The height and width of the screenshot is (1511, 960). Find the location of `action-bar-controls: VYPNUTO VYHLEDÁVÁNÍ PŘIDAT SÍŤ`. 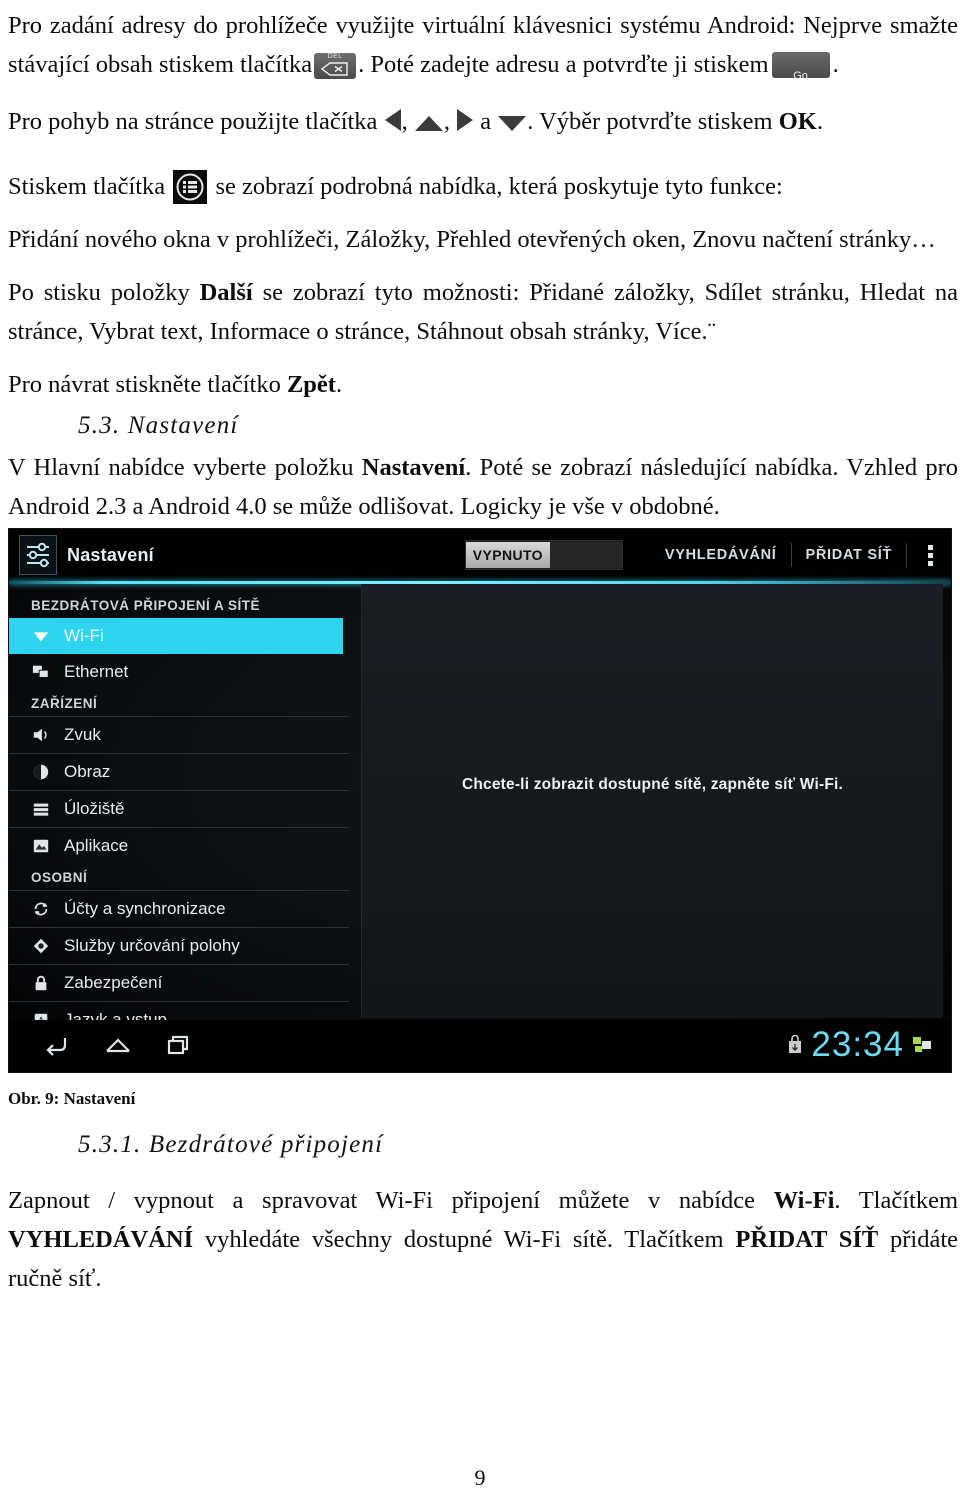

action-bar-controls: VYPNUTO VYHLEDÁVÁNÍ PŘIDAT SÍŤ is located at coordinates (703, 555).